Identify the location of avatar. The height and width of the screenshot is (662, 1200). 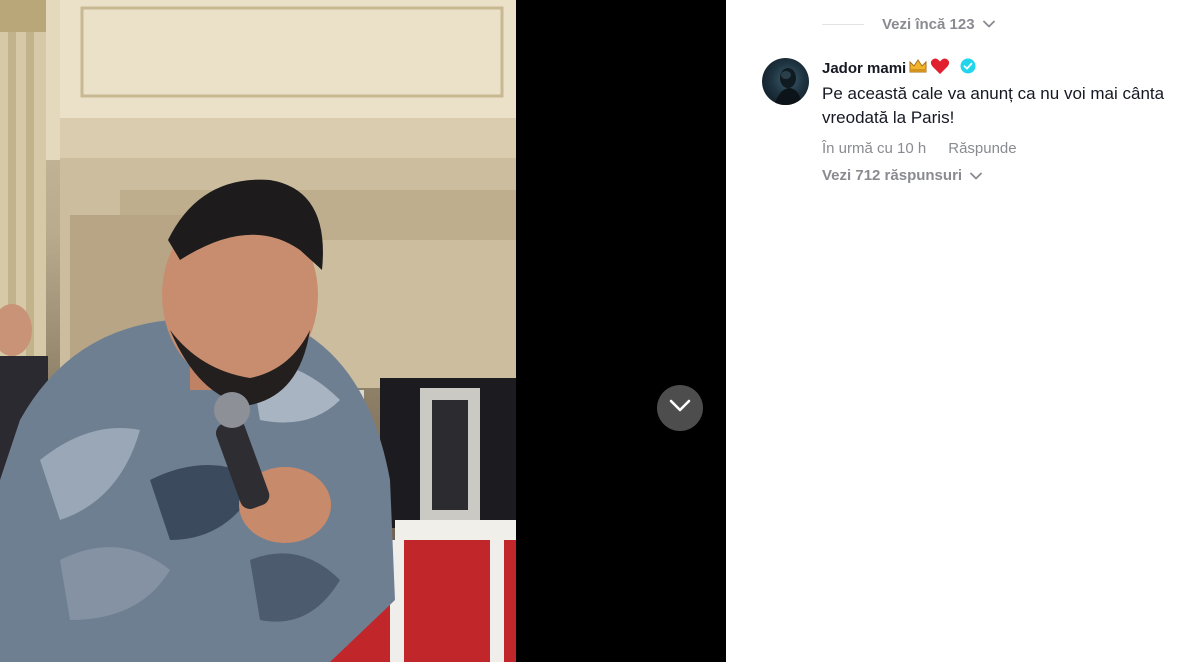
(785, 81).